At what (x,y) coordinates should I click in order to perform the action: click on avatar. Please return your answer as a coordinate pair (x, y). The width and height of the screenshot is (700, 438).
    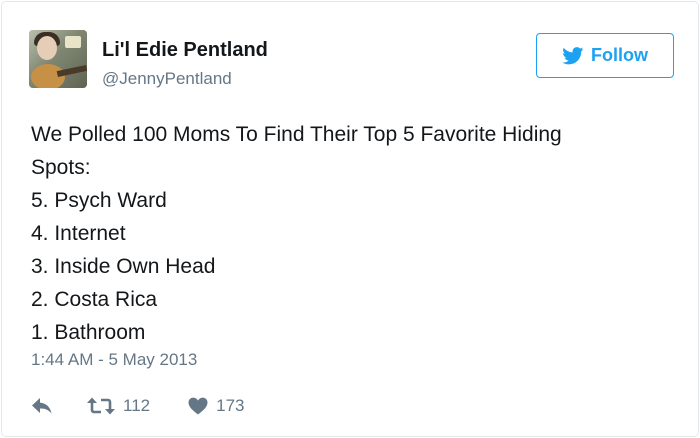
    Looking at the image, I should click on (58, 59).